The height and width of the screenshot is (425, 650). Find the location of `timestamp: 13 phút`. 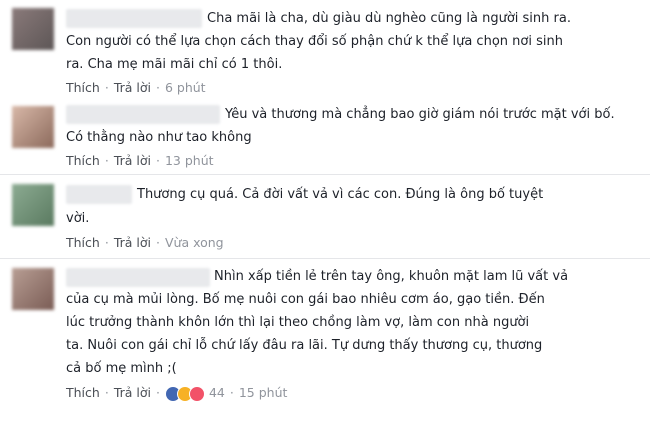

timestamp: 13 phút is located at coordinates (189, 160).